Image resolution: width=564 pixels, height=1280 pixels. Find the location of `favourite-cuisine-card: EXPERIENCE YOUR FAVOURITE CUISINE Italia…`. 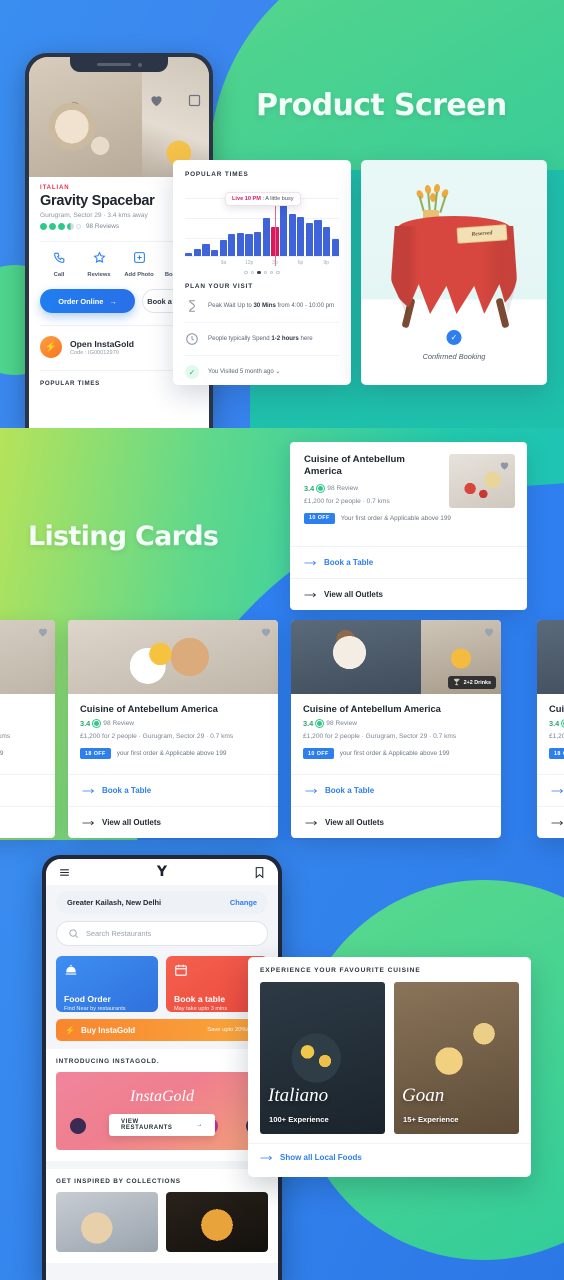

favourite-cuisine-card: EXPERIENCE YOUR FAVOURITE CUISINE Italia… is located at coordinates (389, 1067).